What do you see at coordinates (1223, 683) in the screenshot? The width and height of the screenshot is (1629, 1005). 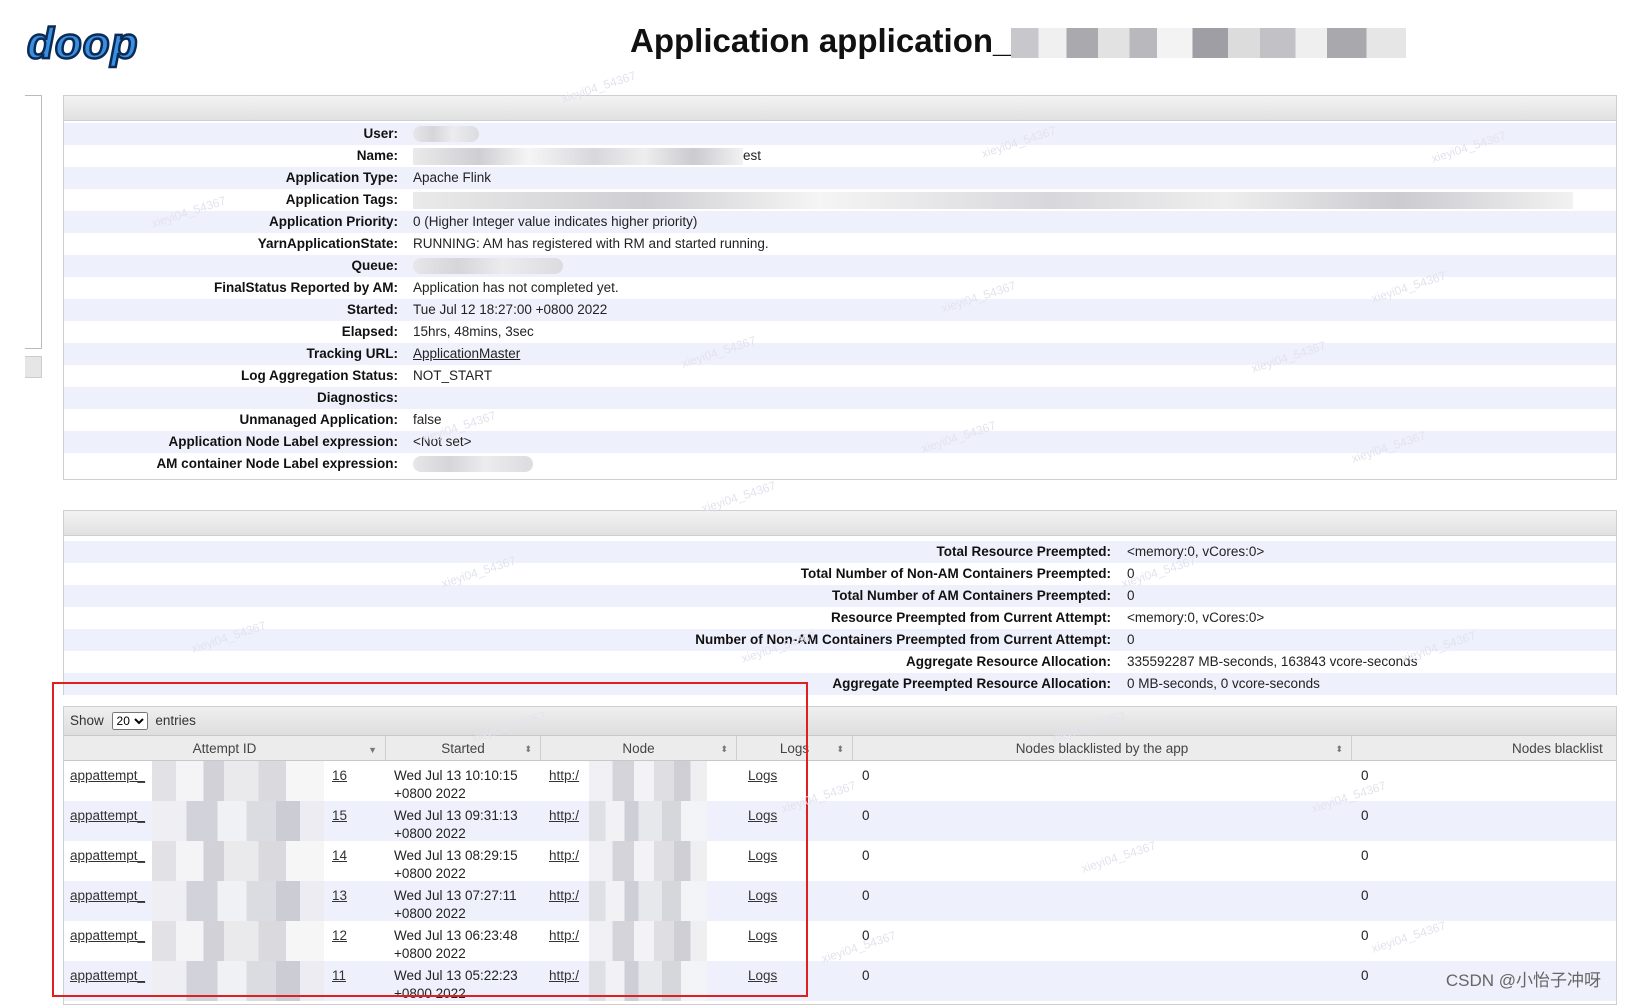 I see `info-value: 0 MB-seconds, 0 vcore-seconds` at bounding box center [1223, 683].